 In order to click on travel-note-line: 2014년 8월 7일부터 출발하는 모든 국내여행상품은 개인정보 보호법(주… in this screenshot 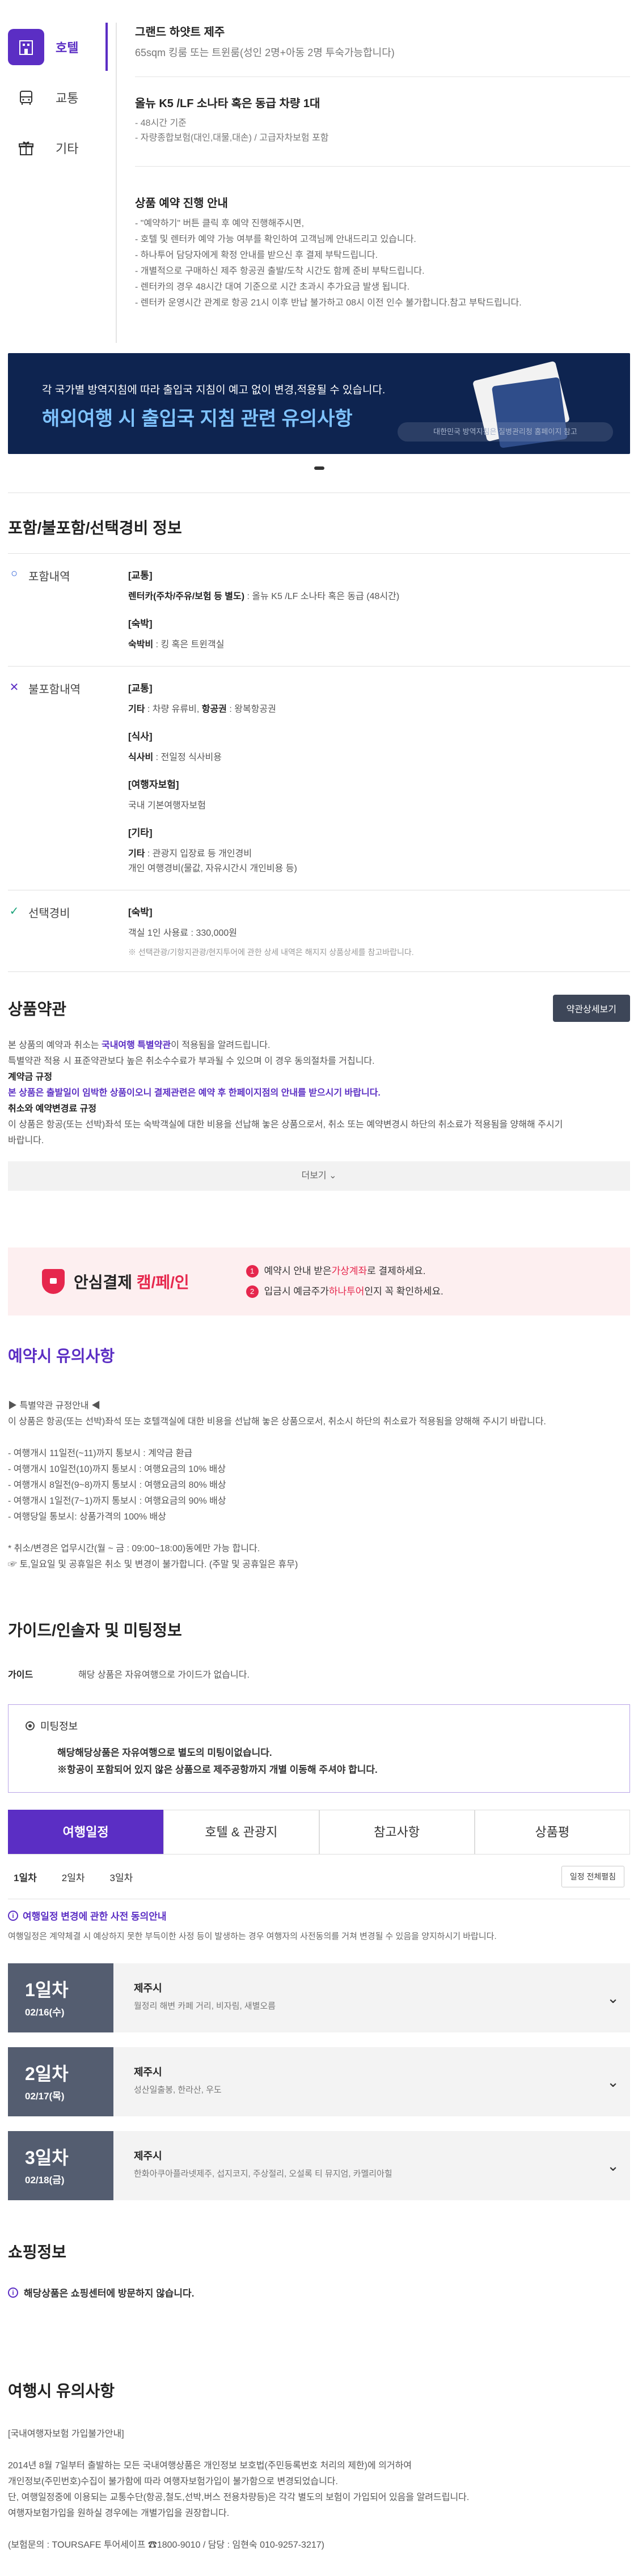, I will do `click(210, 2466)`.